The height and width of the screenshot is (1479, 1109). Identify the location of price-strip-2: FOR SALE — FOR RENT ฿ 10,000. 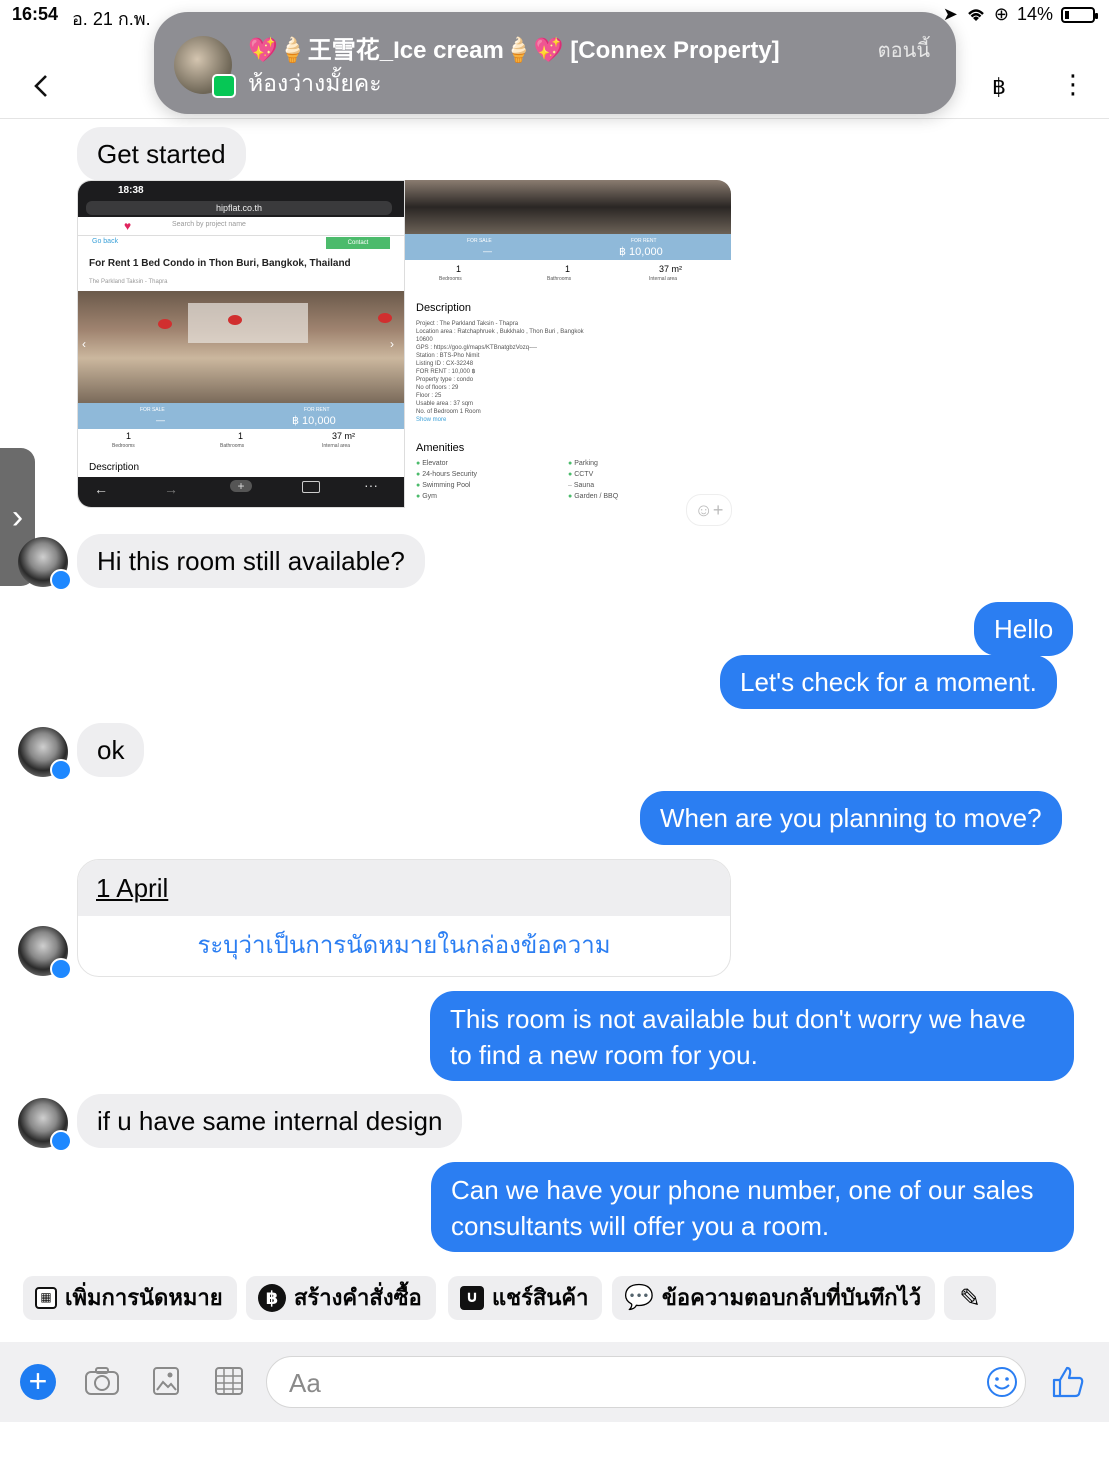
(568, 247).